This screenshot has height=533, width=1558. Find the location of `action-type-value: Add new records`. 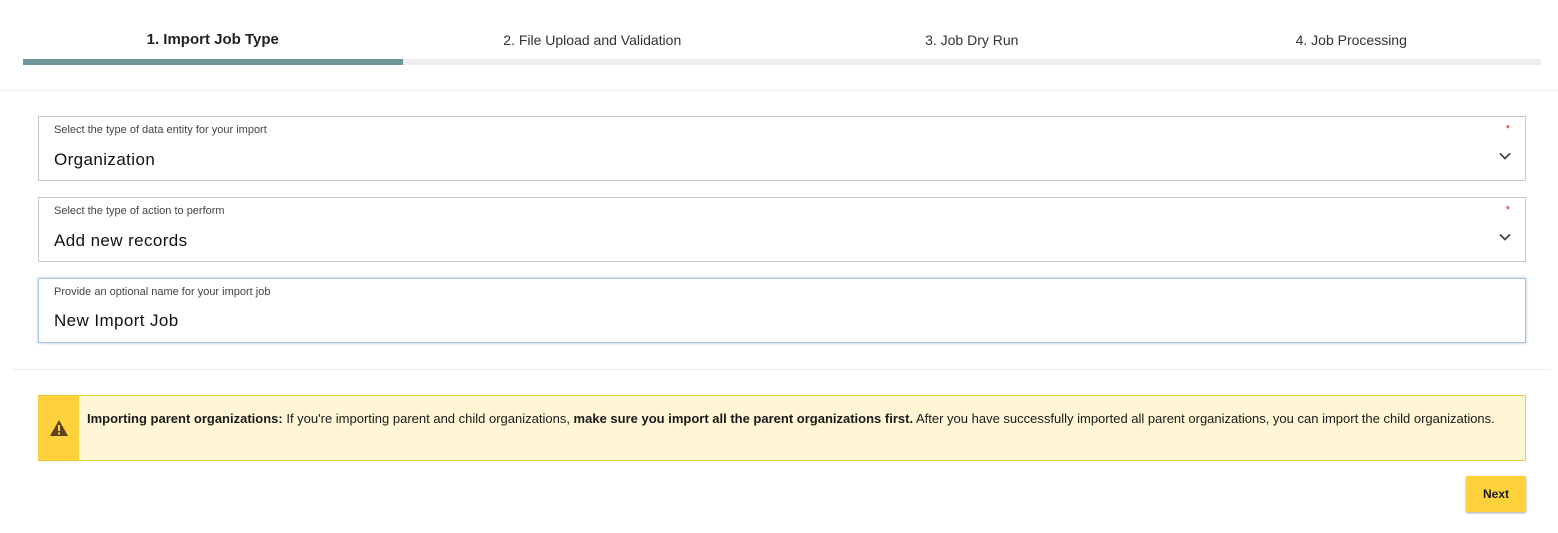

action-type-value: Add new records is located at coordinates (121, 240).